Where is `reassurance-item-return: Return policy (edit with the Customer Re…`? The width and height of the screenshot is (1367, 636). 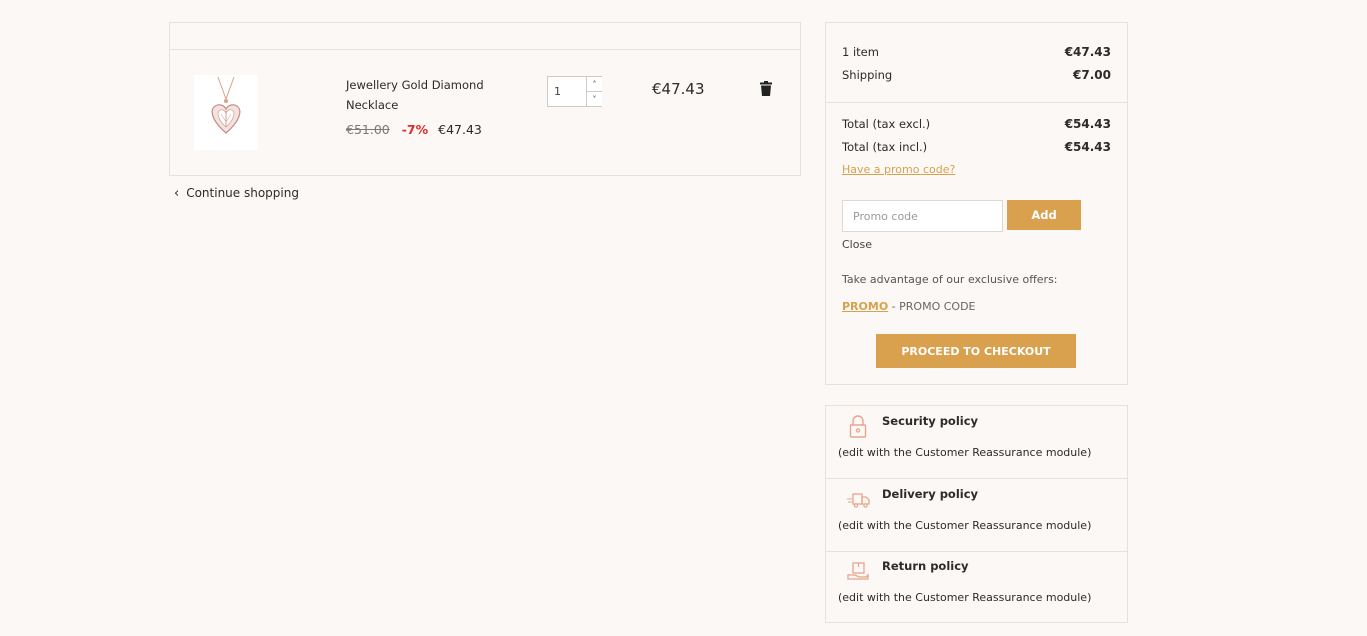
reassurance-item-return: Return policy (edit with the Customer Re… is located at coordinates (976, 587).